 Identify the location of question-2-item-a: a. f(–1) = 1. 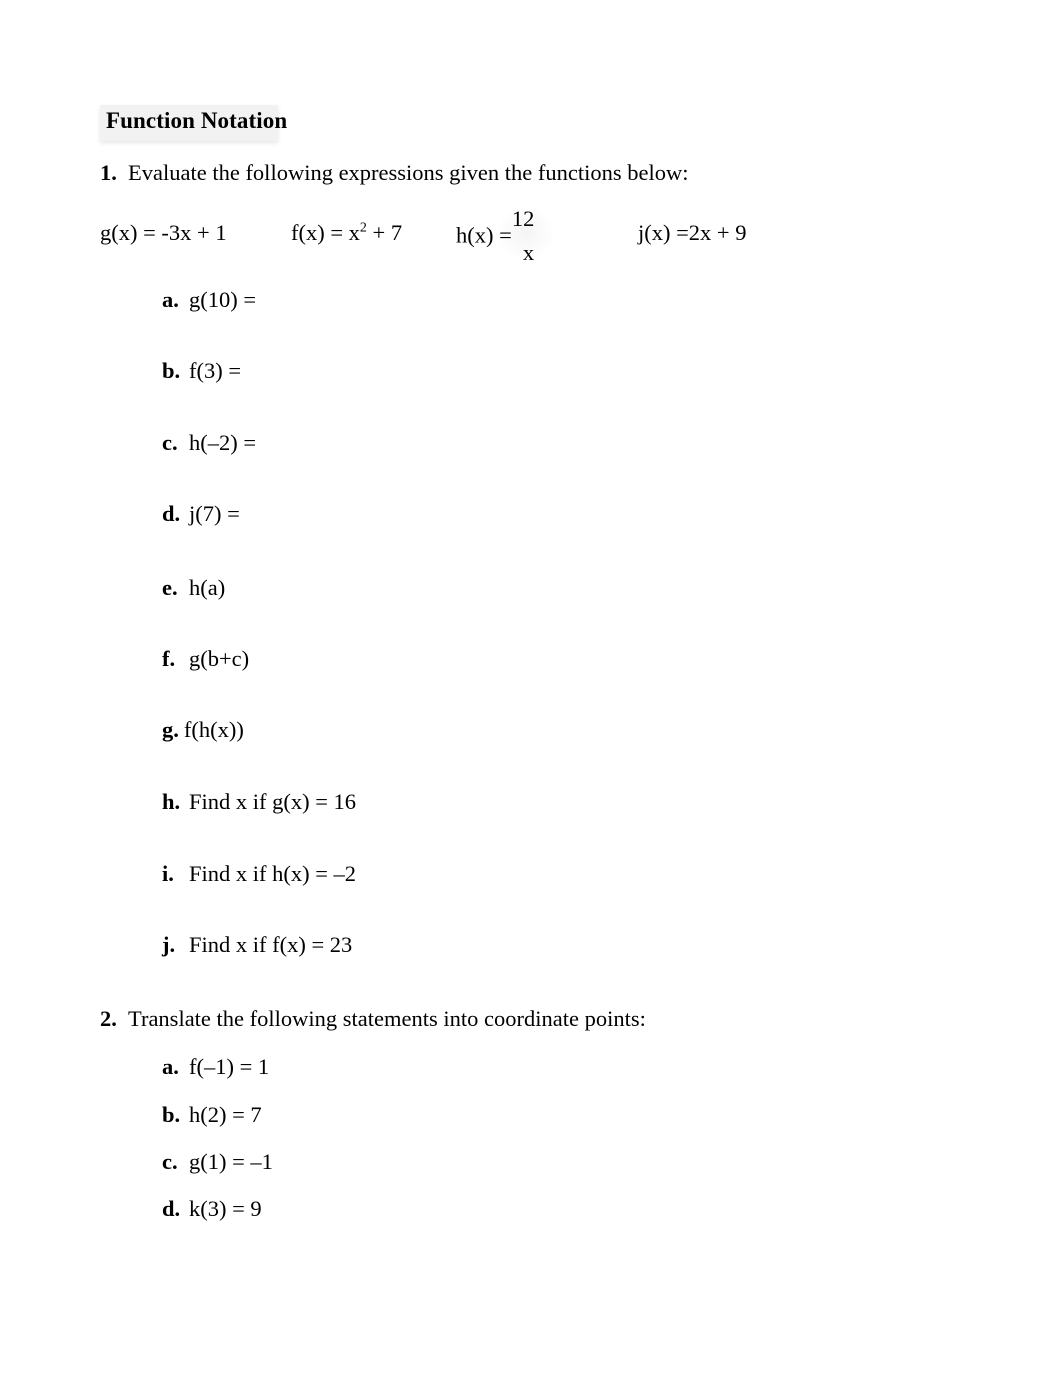
(215, 1067).